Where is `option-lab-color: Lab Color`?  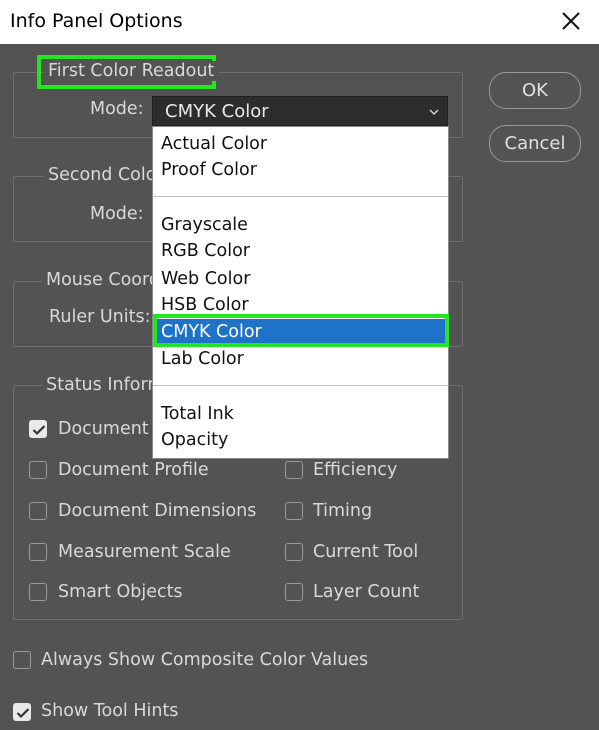
option-lab-color: Lab Color is located at coordinates (300, 359).